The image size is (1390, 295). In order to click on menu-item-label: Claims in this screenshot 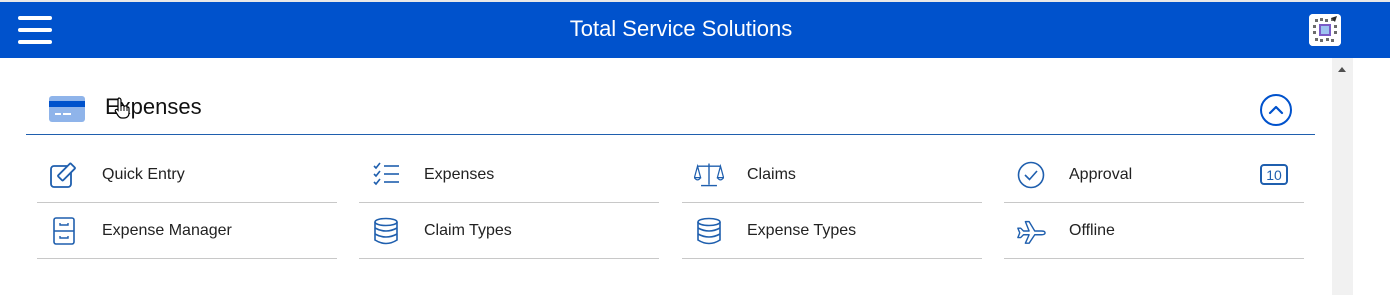, I will do `click(771, 174)`.